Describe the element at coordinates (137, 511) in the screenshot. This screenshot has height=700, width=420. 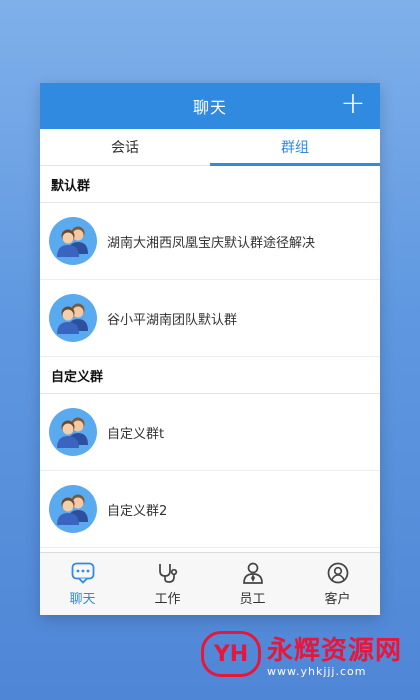
I see `group-name: 自定义群2` at that location.